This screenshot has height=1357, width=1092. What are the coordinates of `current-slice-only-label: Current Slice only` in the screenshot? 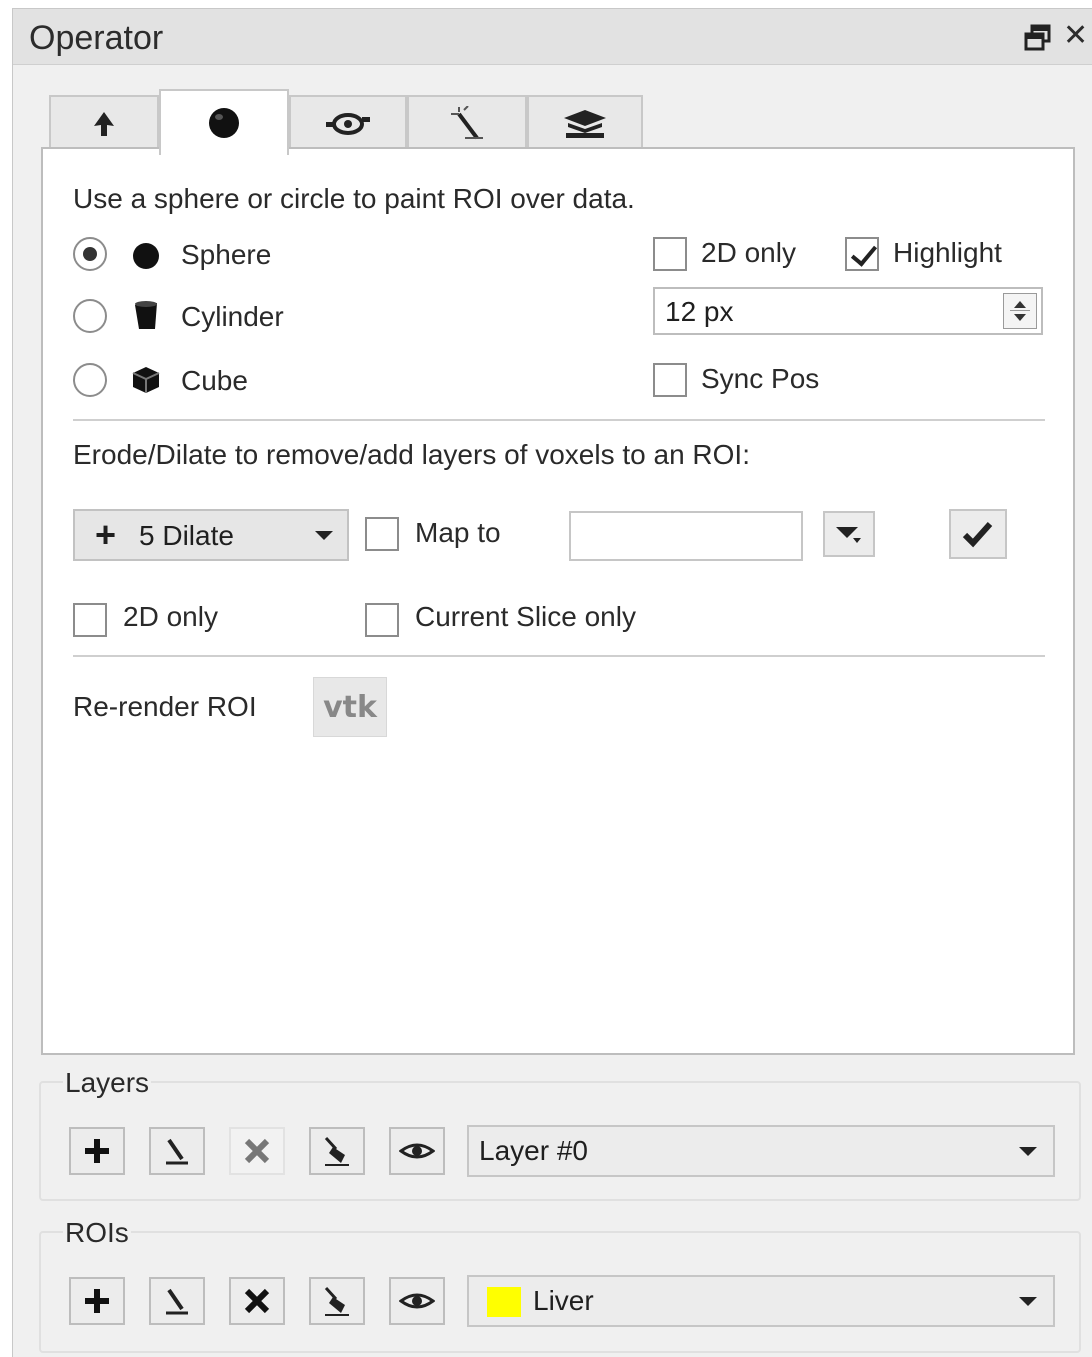 It's located at (525, 616).